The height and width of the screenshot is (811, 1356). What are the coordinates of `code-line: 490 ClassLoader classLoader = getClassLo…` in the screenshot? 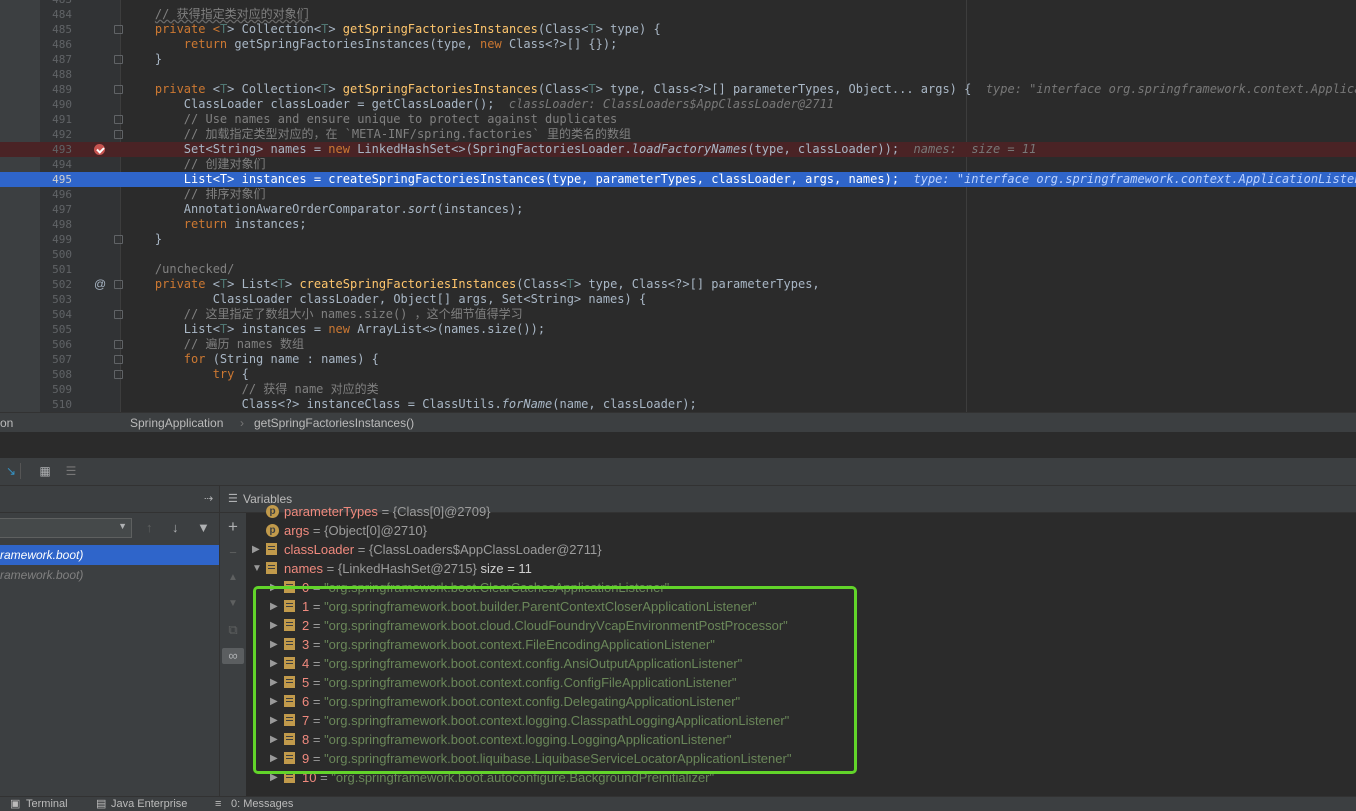 It's located at (678, 104).